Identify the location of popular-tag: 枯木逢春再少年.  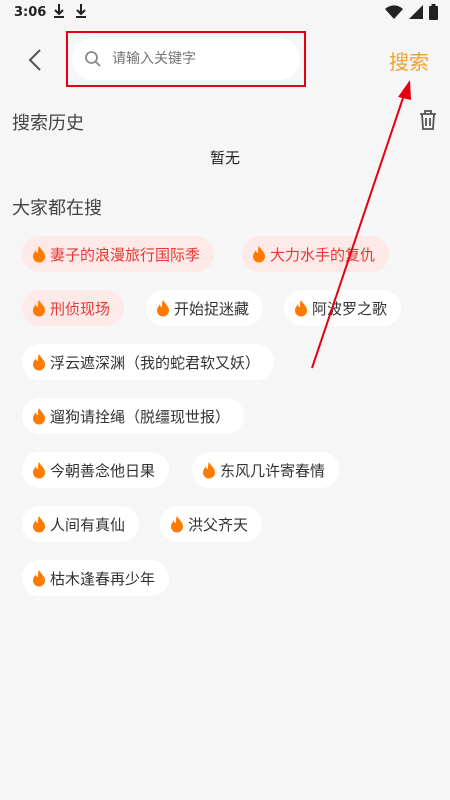
(96, 578).